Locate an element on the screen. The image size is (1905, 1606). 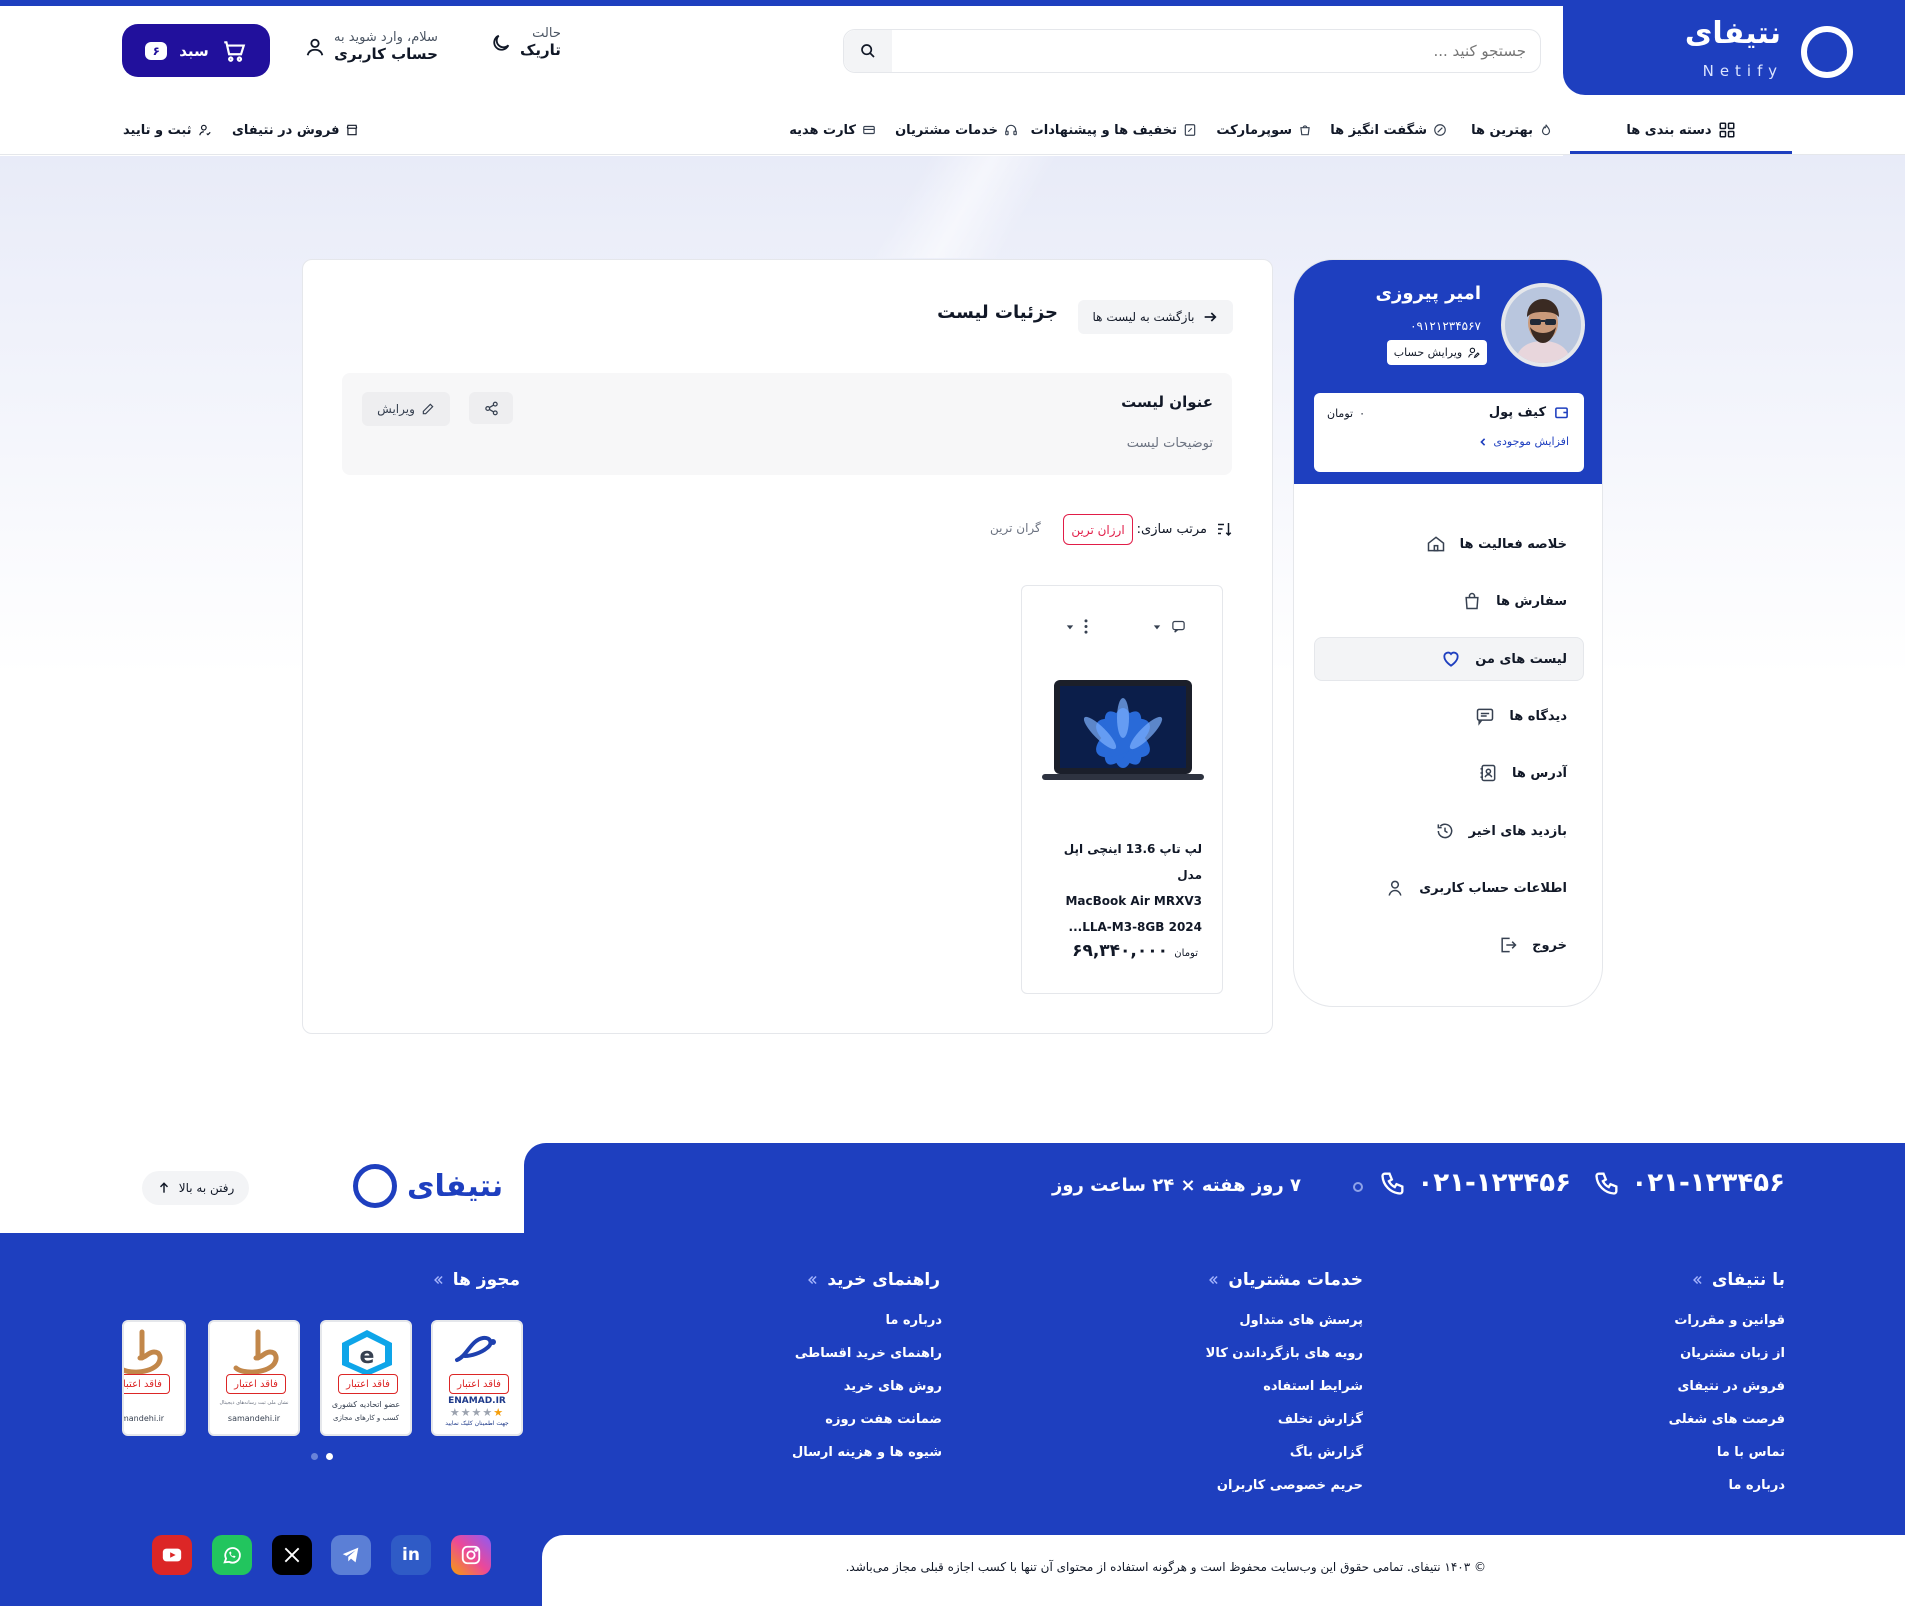
account-link: سلام، وارد شوید به حساب کاربری is located at coordinates (371, 46).